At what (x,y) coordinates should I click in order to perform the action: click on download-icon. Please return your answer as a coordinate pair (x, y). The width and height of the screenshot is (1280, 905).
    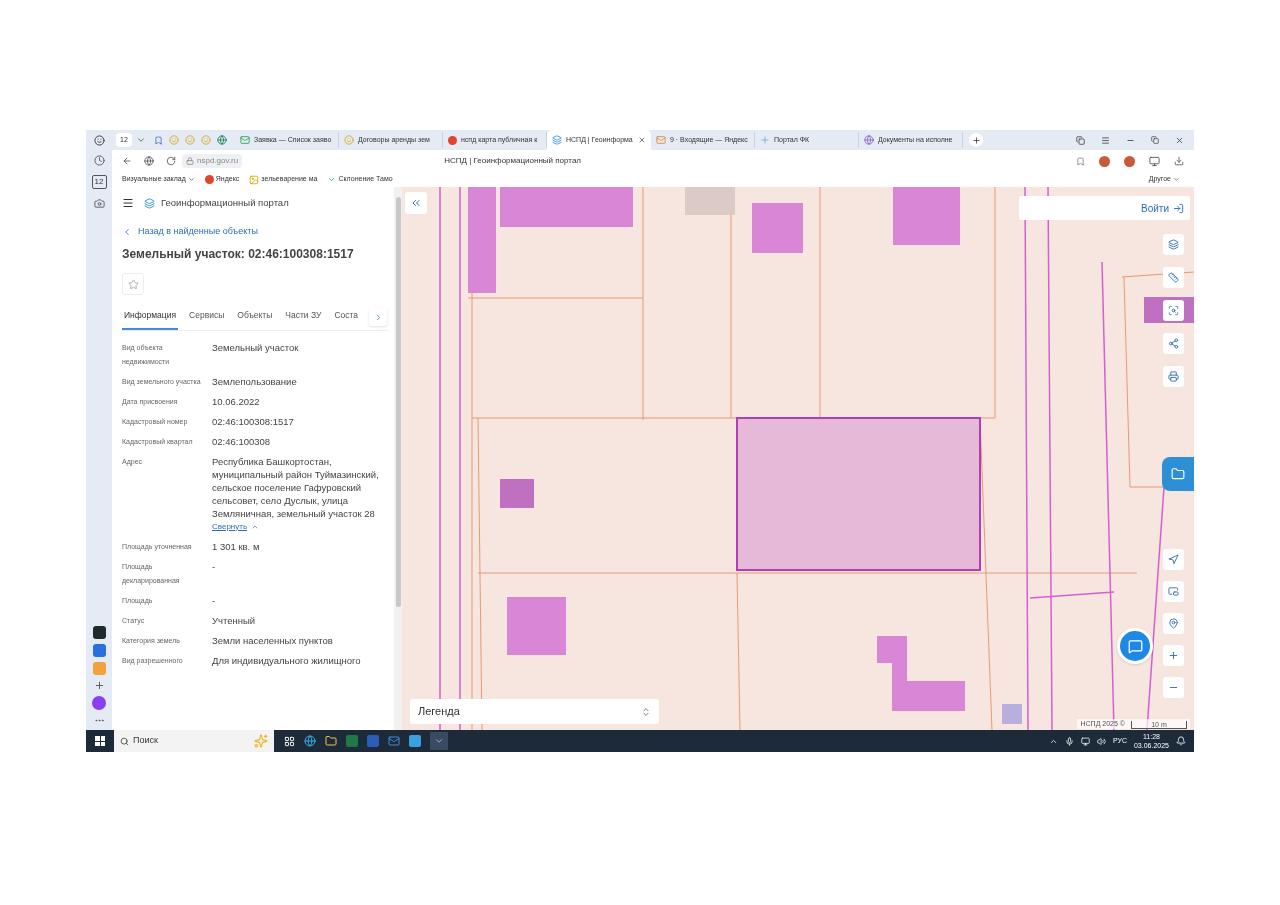
    Looking at the image, I should click on (1179, 161).